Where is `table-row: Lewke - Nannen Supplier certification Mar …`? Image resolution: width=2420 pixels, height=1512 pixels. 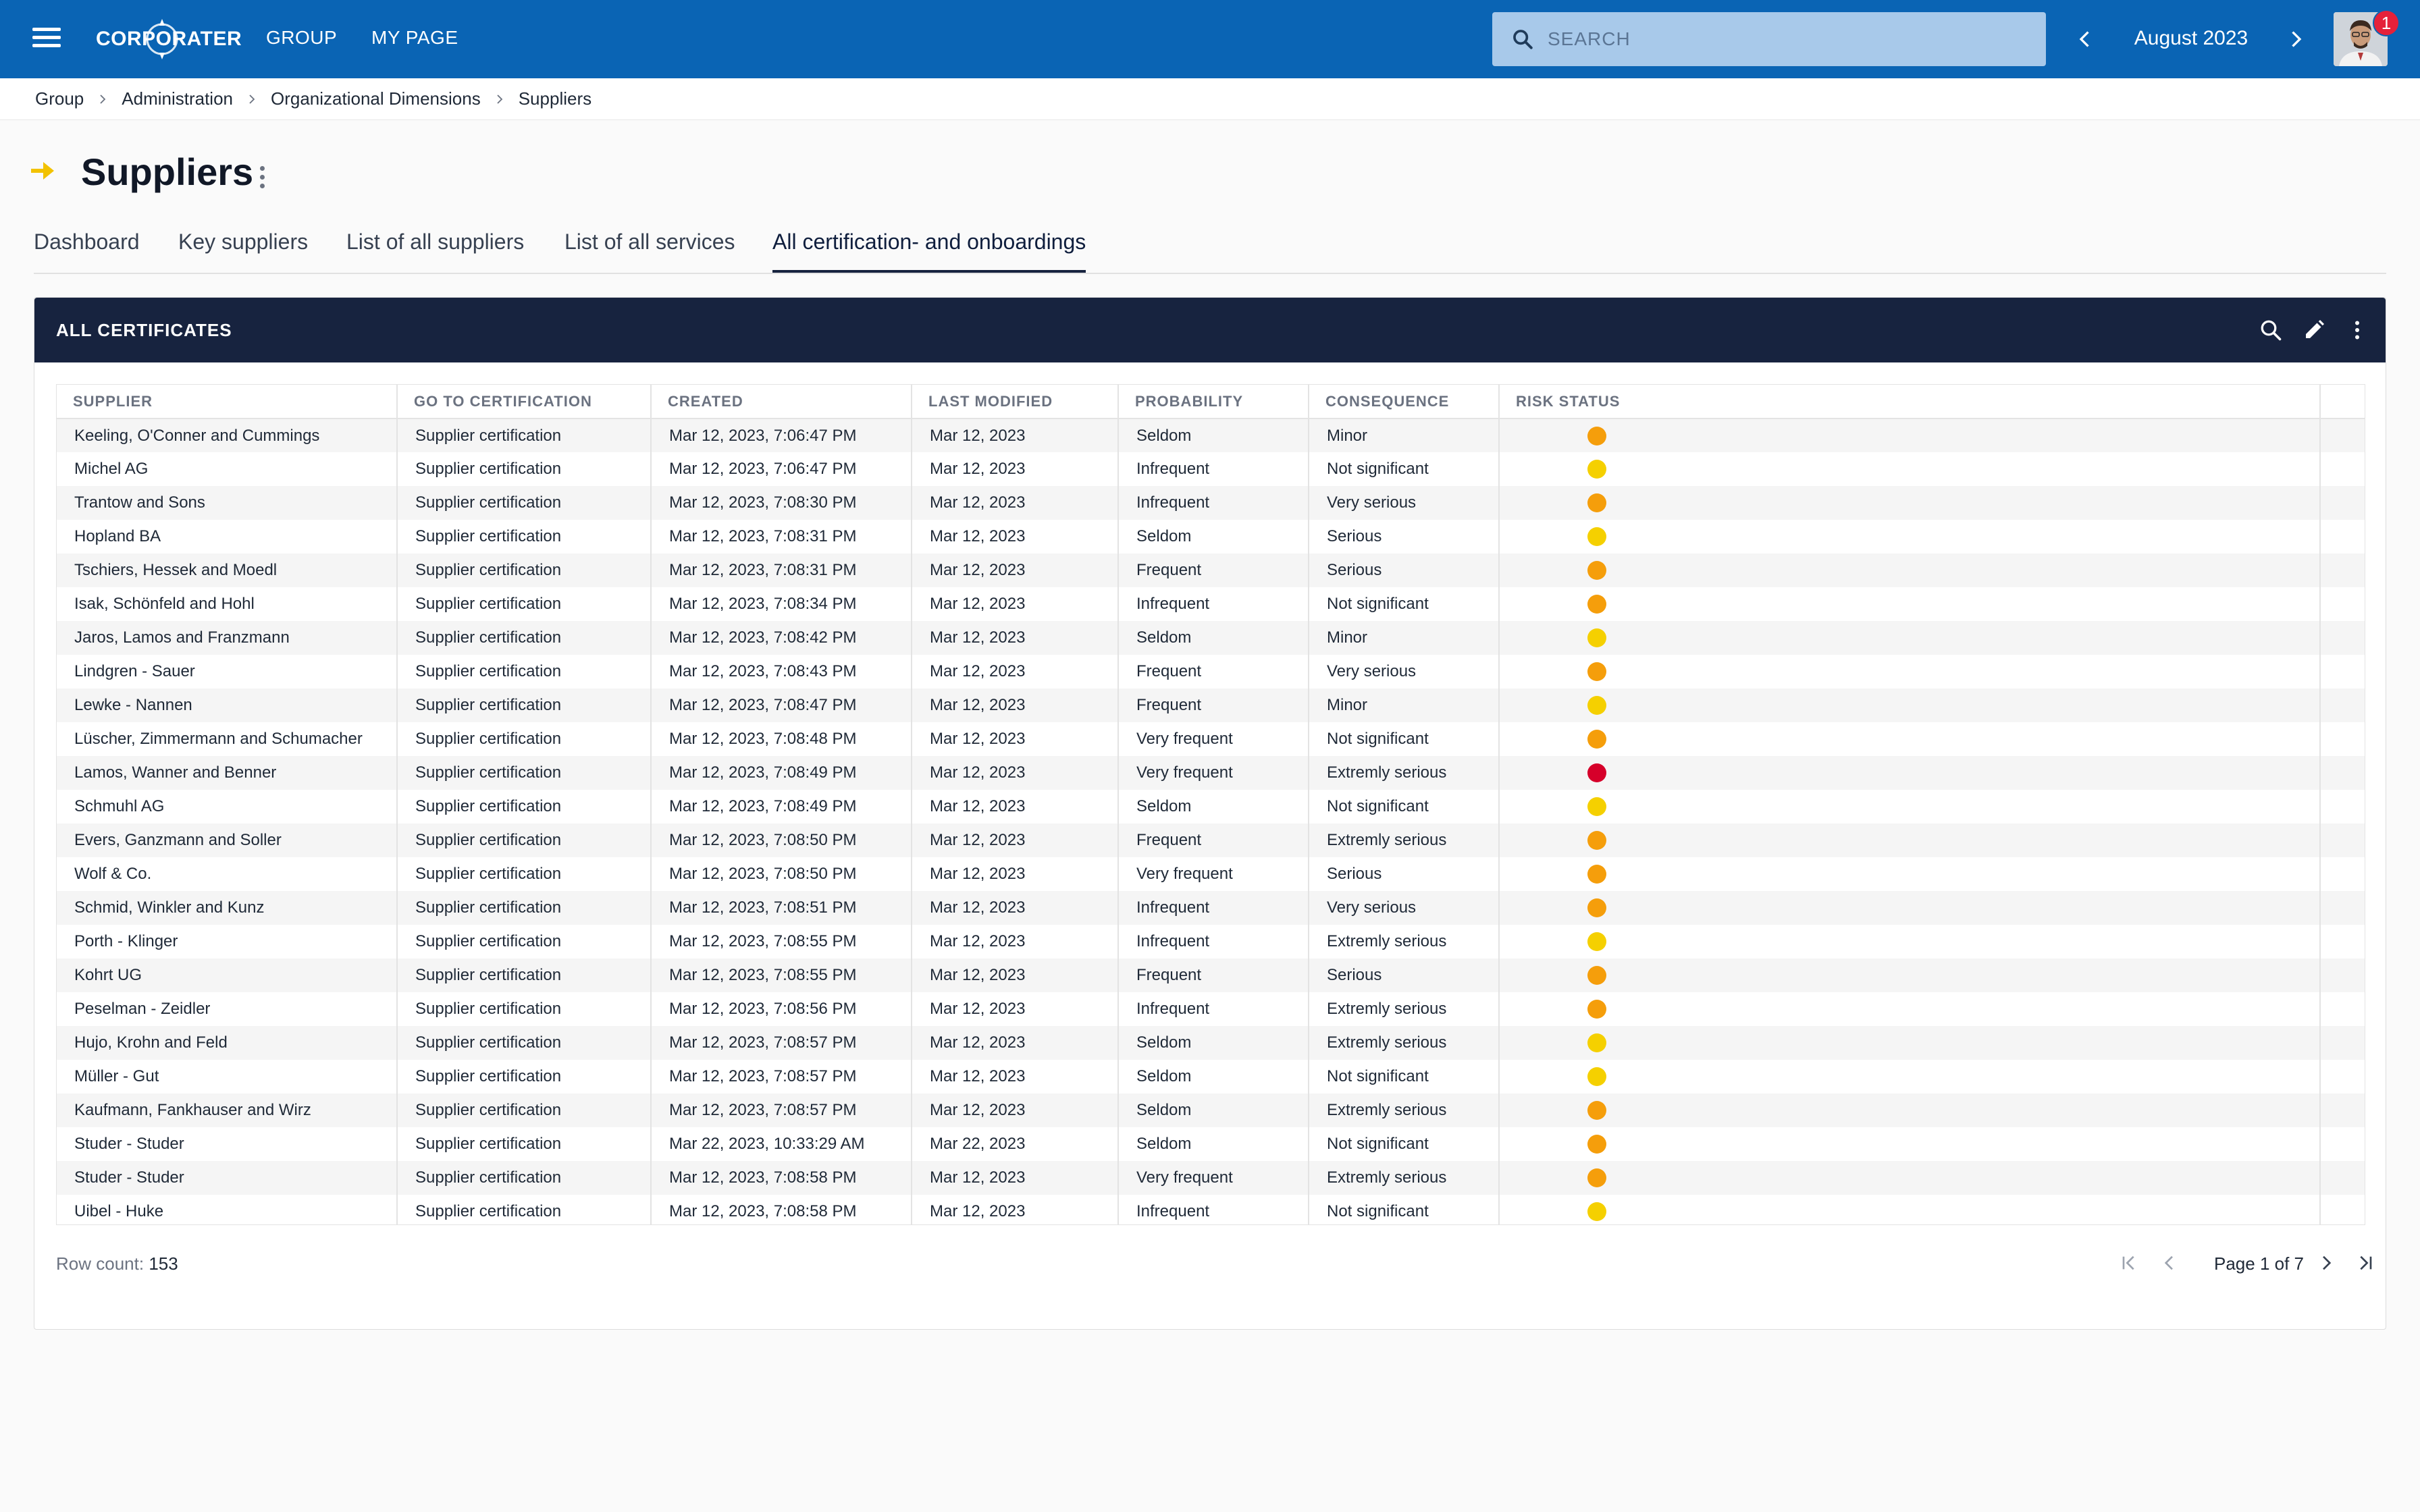 table-row: Lewke - Nannen Supplier certification Mar … is located at coordinates (1211, 705).